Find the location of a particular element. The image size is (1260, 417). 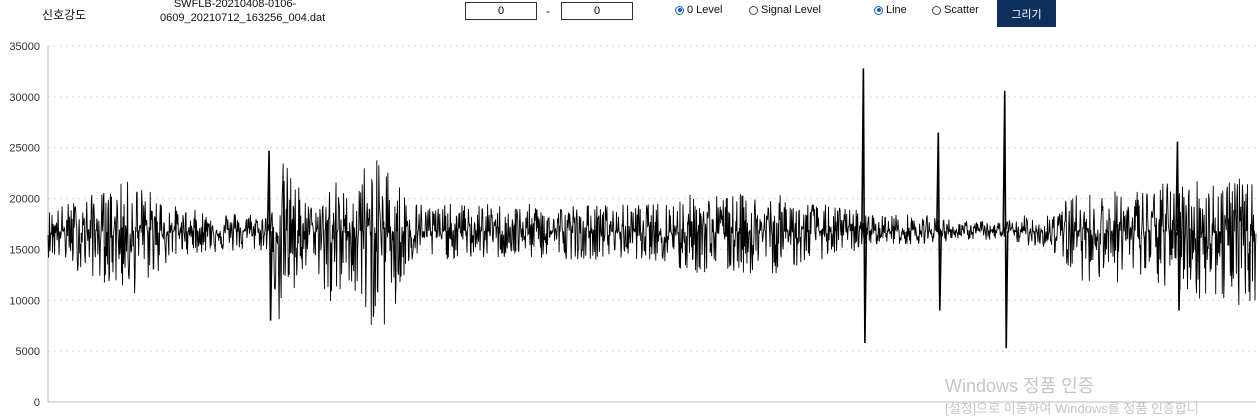

radio-signal-level-label: Signal Level is located at coordinates (791, 10).